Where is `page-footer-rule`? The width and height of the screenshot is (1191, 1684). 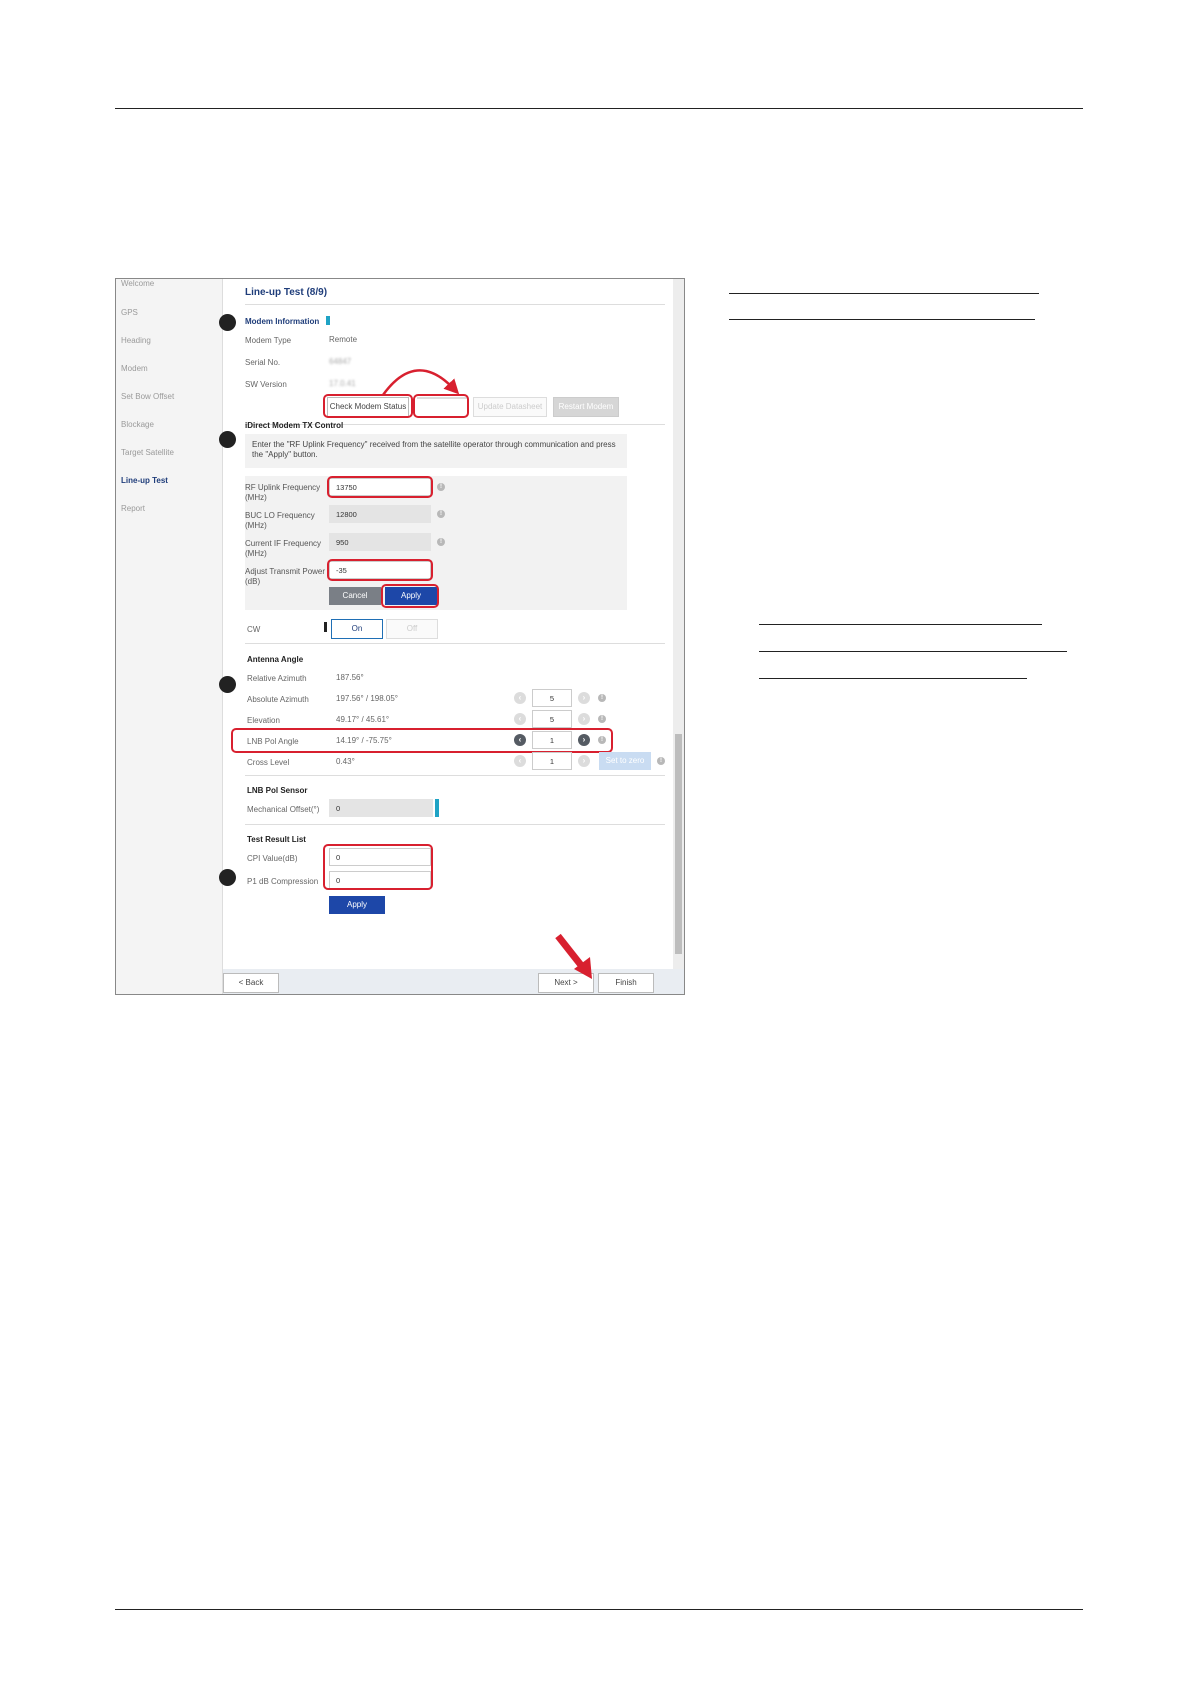 page-footer-rule is located at coordinates (599, 1609).